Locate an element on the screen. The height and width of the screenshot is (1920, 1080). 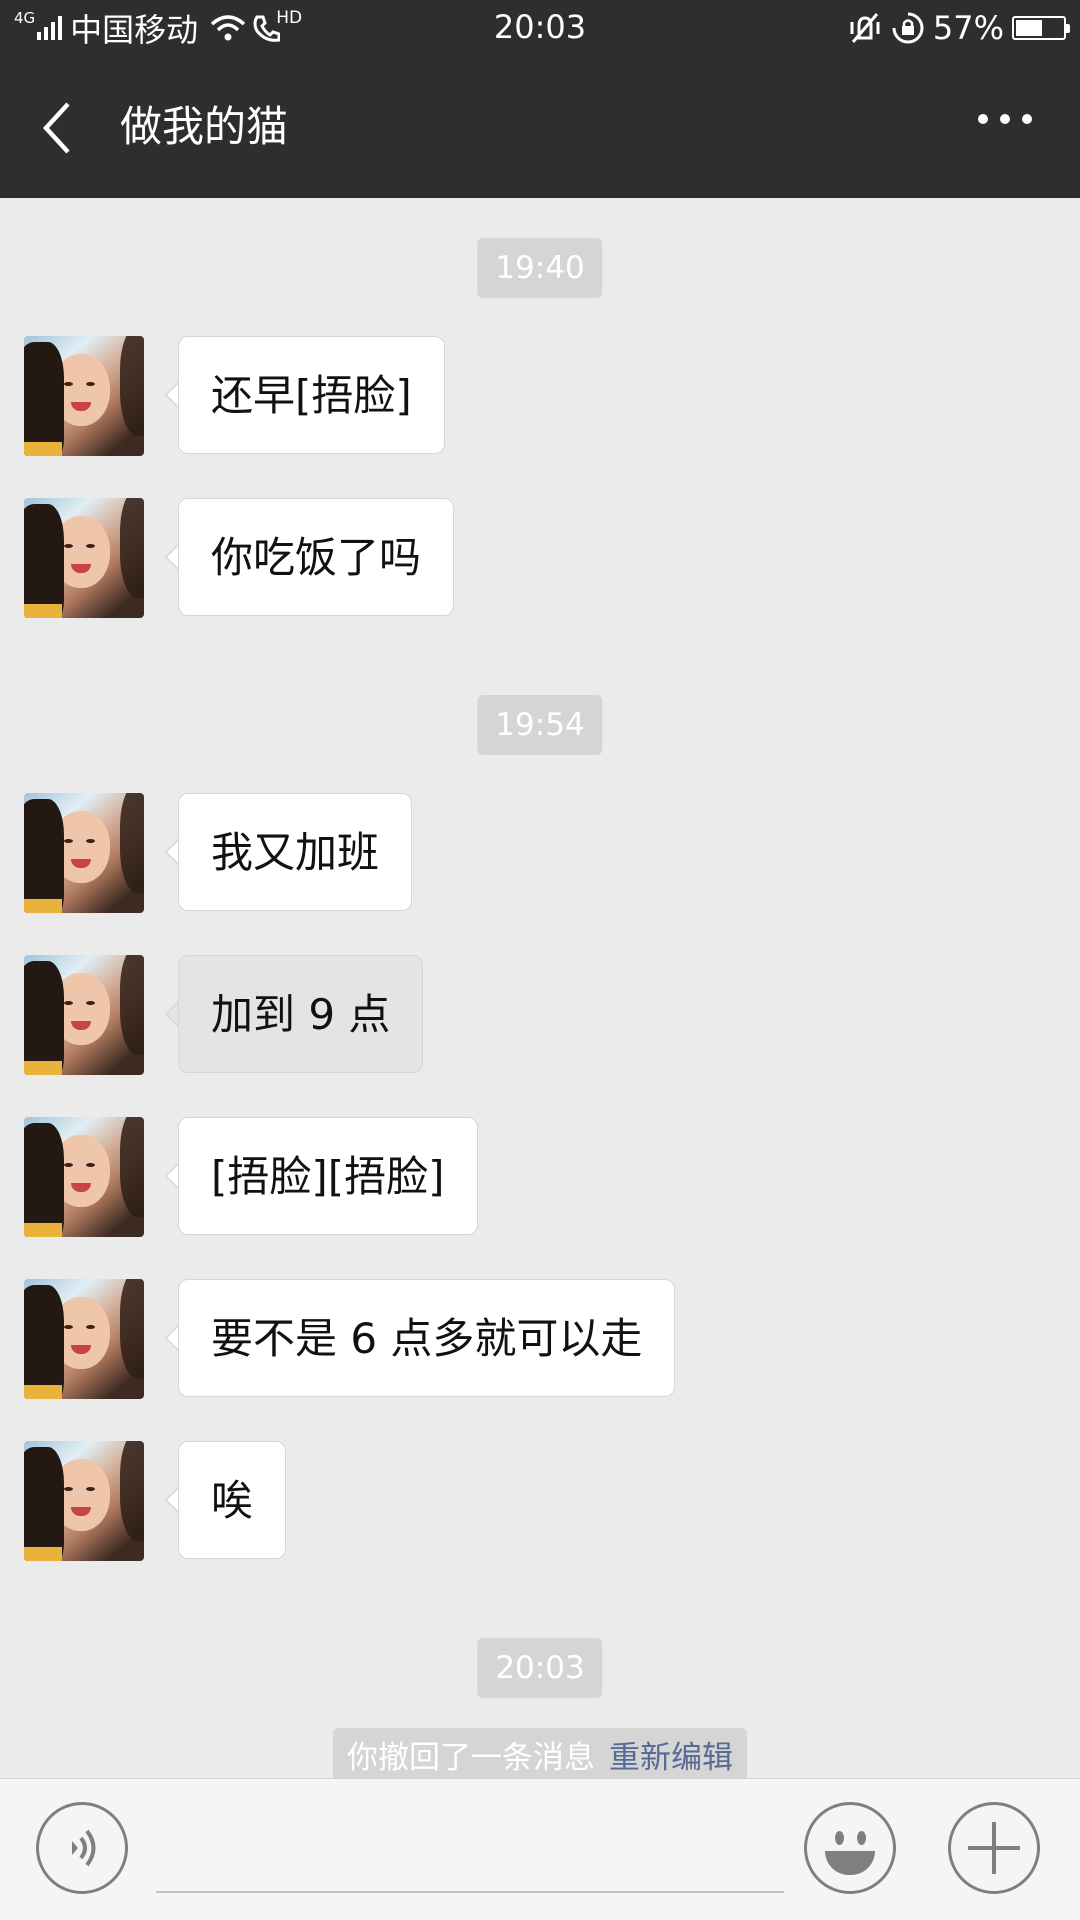
plus-icon is located at coordinates (994, 1848).